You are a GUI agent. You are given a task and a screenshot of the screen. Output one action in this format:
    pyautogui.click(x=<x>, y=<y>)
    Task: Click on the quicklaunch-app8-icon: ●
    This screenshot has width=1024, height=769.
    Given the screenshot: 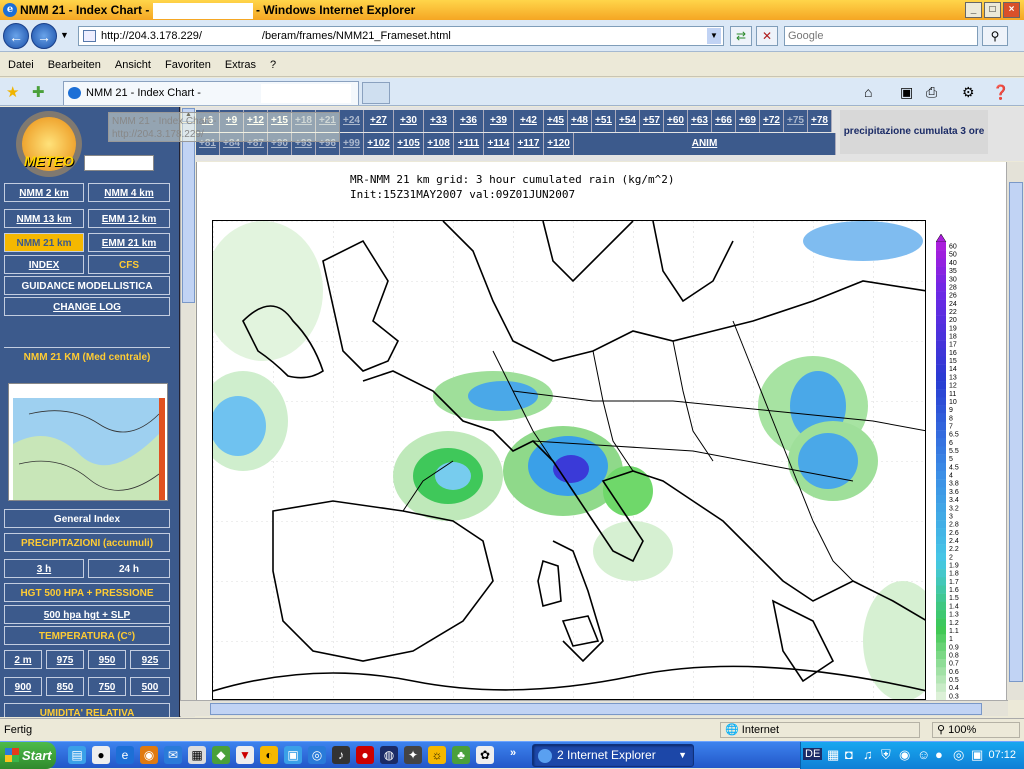 What is the action you would take?
    pyautogui.click(x=365, y=755)
    